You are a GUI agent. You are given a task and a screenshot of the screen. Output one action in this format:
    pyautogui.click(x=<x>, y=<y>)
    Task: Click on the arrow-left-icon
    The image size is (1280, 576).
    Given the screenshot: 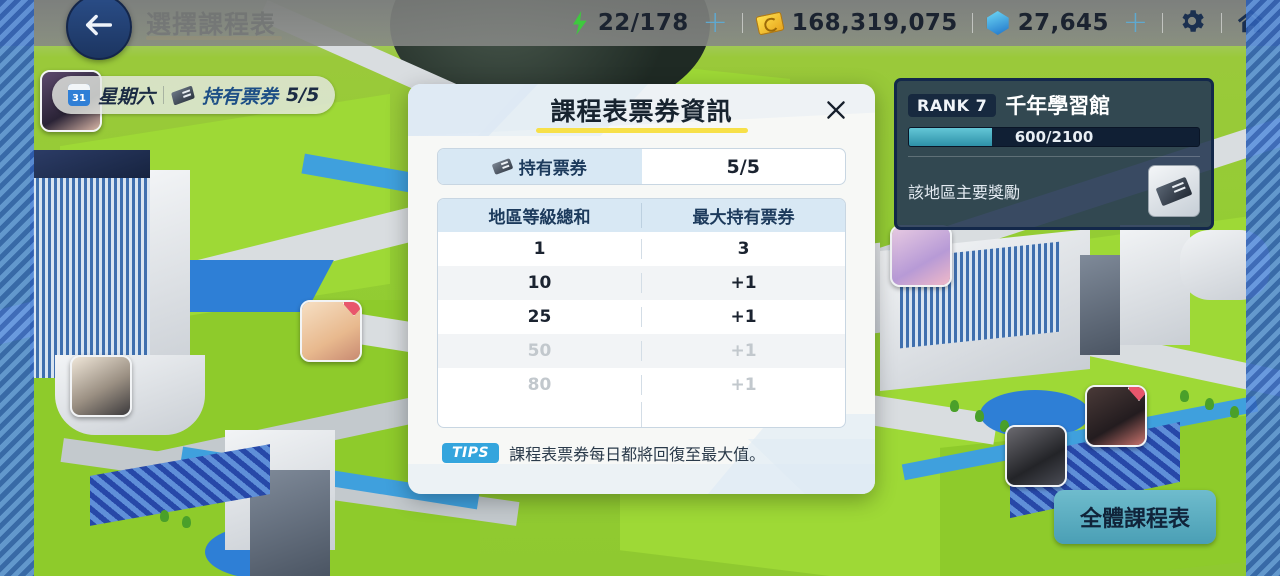 What is the action you would take?
    pyautogui.click(x=99, y=27)
    